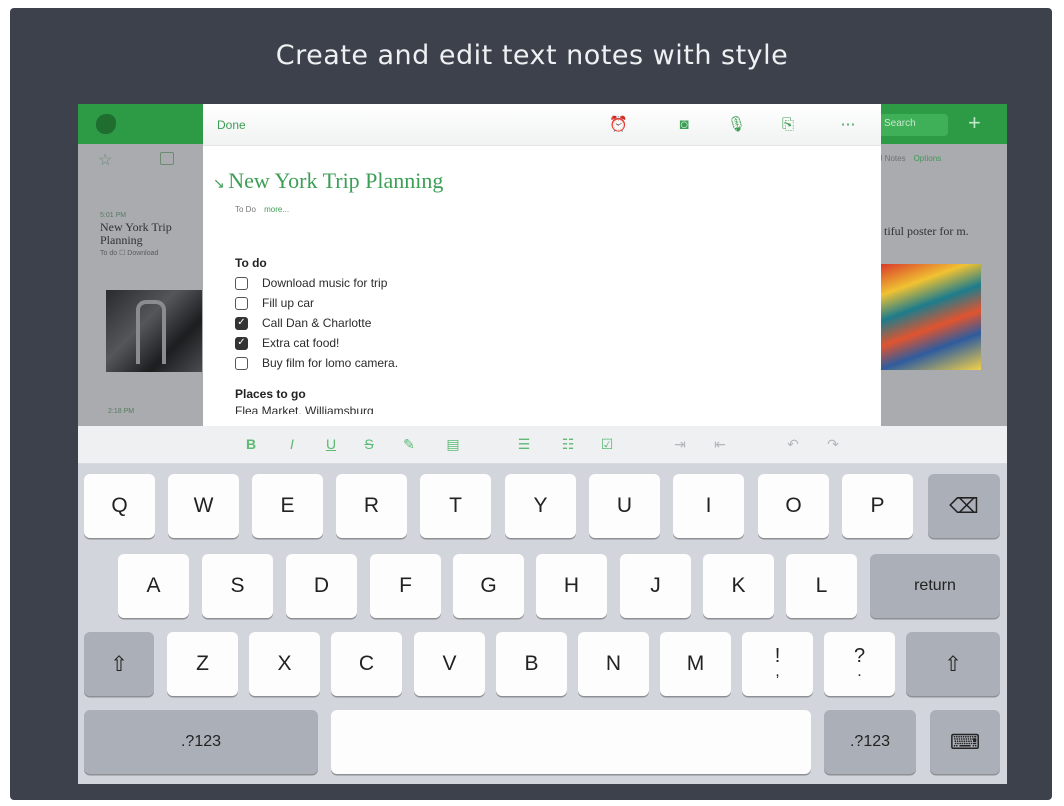  I want to click on star-icon: ☆, so click(105, 160).